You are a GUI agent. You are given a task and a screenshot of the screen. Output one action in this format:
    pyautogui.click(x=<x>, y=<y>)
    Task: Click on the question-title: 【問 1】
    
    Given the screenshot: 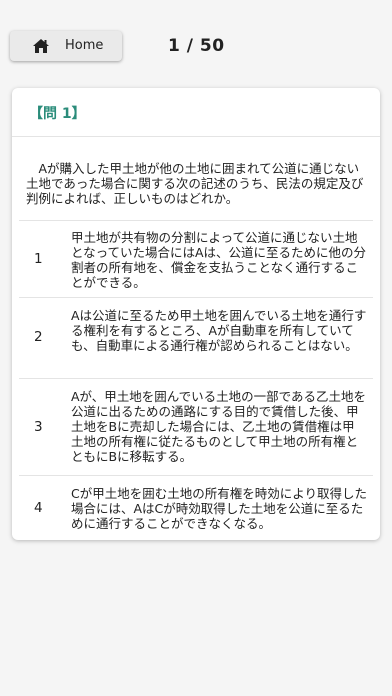 What is the action you would take?
    pyautogui.click(x=57, y=114)
    